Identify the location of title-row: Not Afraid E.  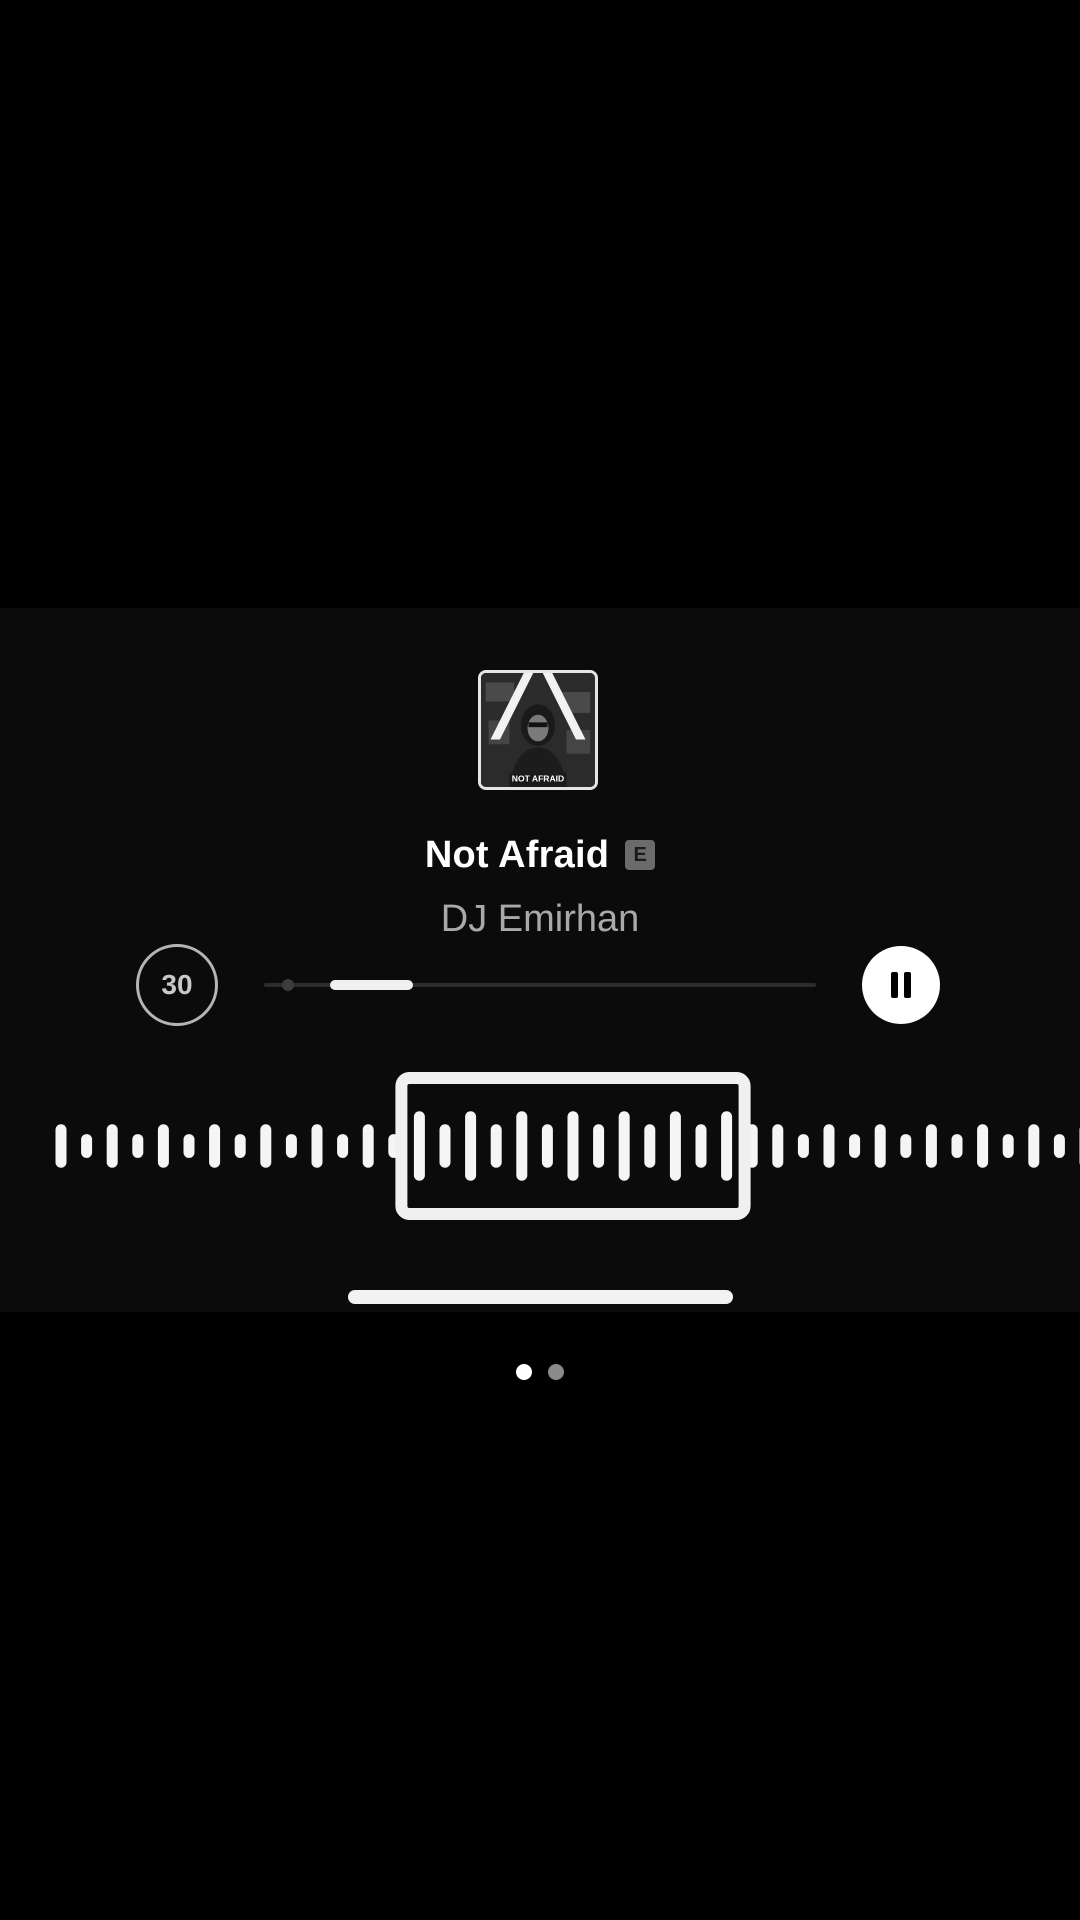
(540, 855).